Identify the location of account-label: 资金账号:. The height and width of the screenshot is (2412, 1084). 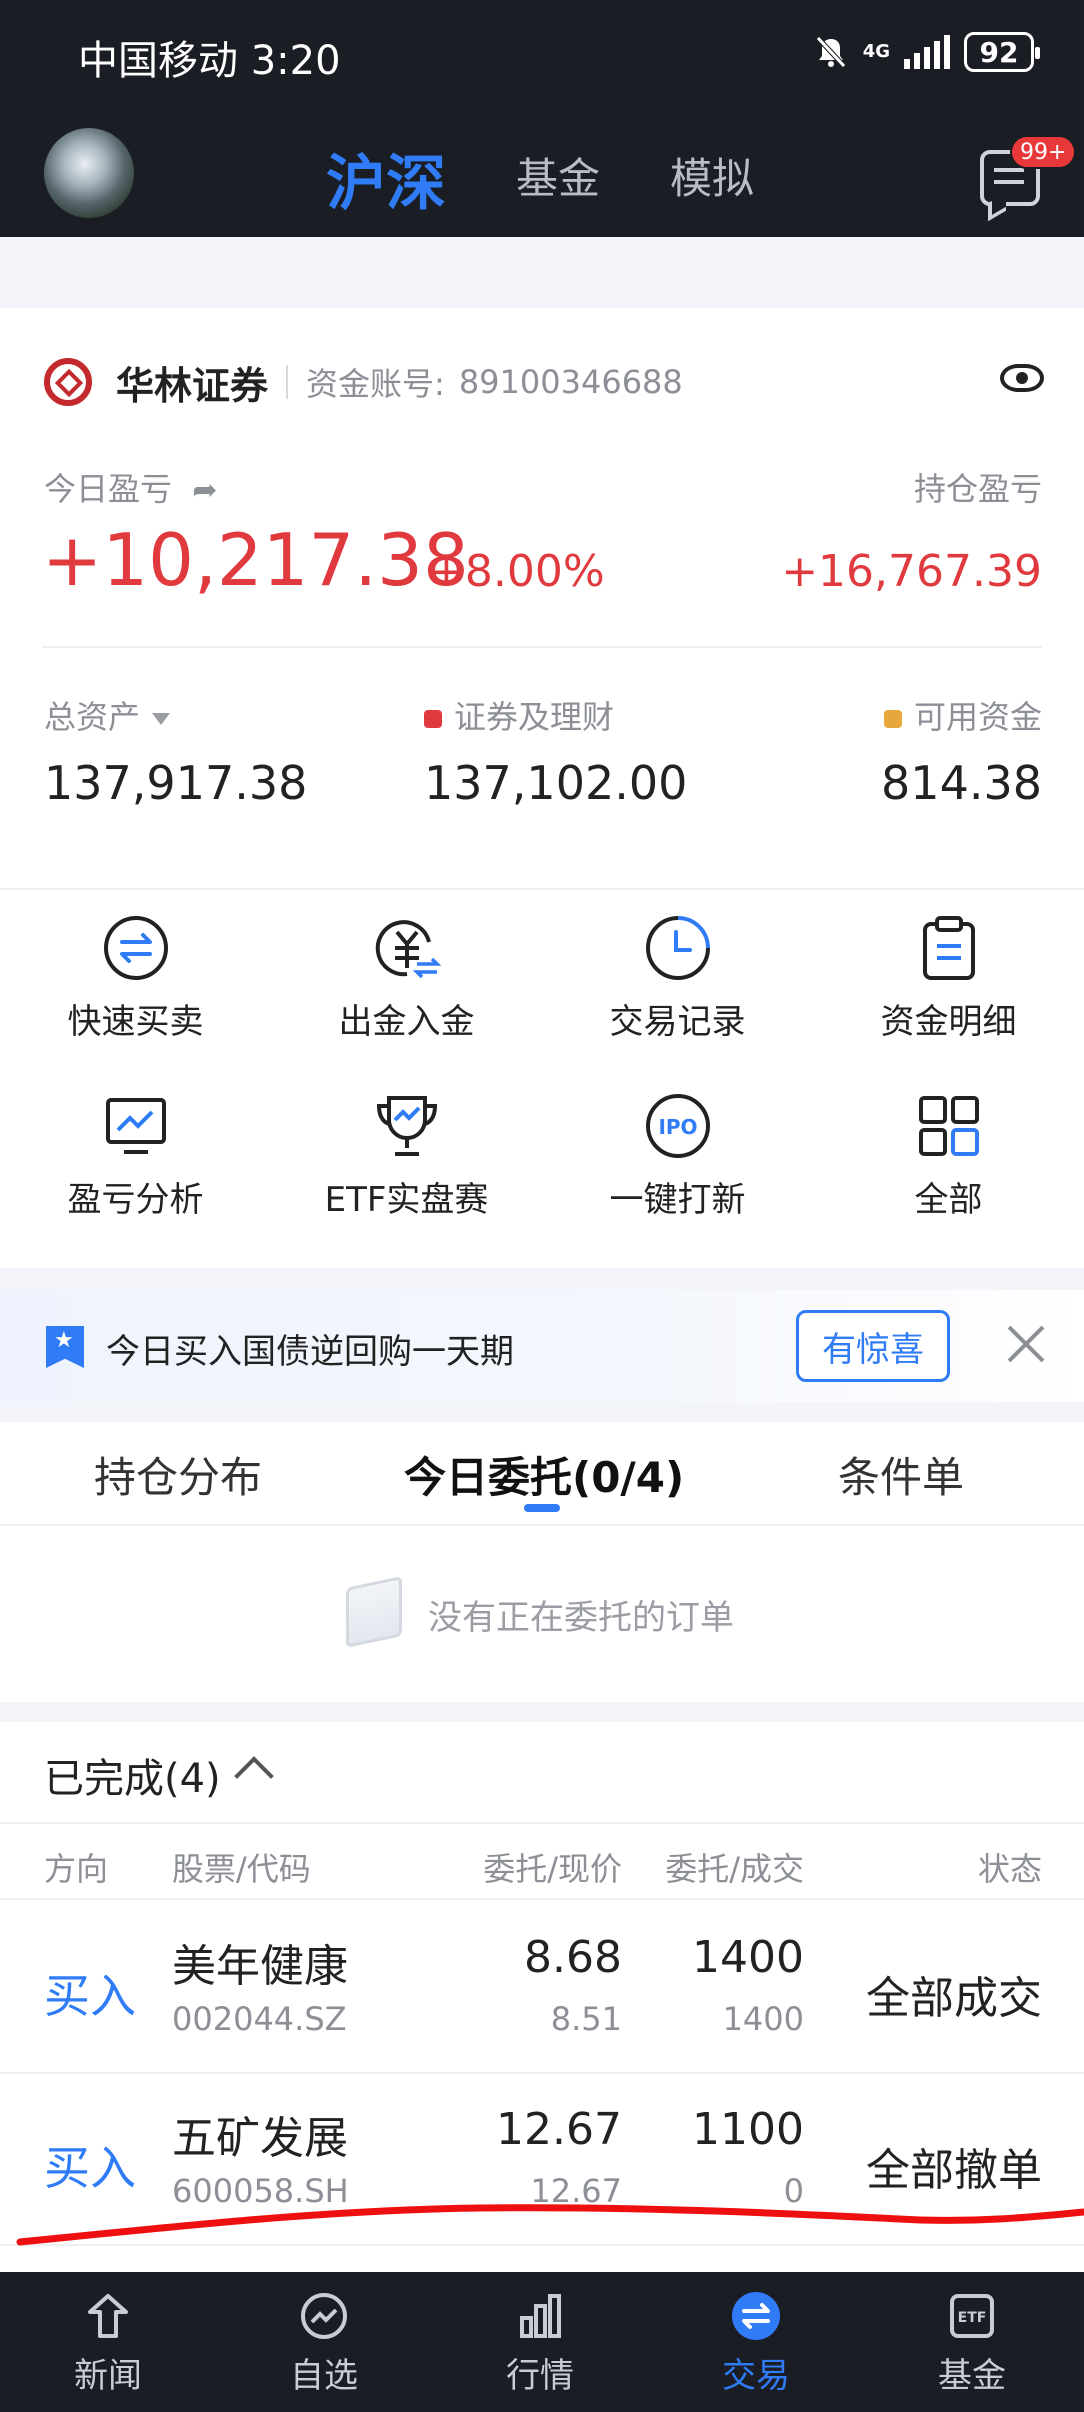
(375, 384).